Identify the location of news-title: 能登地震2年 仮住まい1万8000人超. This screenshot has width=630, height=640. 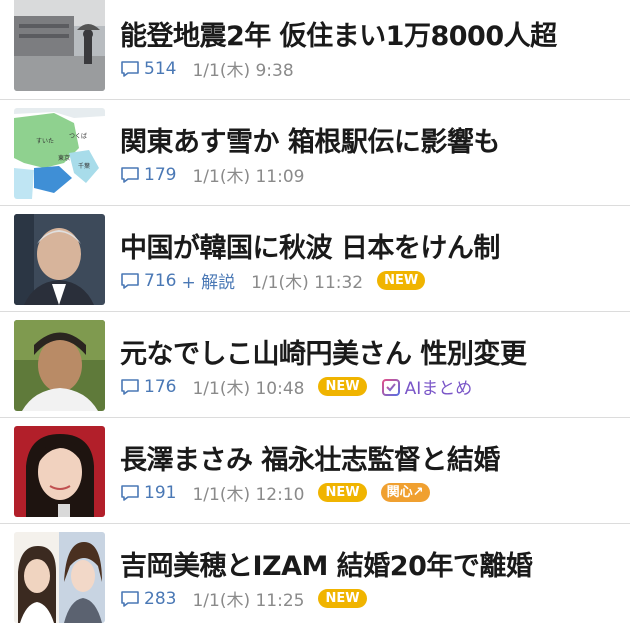
(338, 33).